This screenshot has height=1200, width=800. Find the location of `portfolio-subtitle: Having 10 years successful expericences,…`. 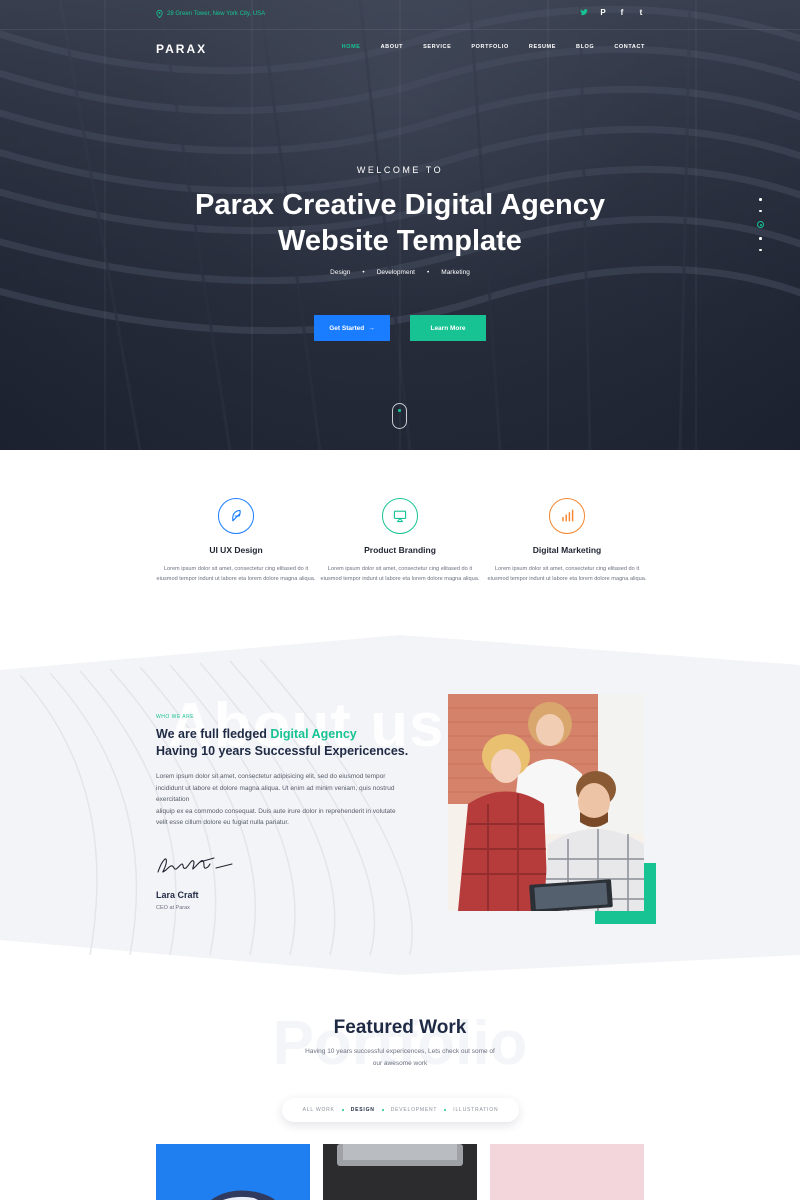

portfolio-subtitle: Having 10 years successful expericences,… is located at coordinates (400, 1057).